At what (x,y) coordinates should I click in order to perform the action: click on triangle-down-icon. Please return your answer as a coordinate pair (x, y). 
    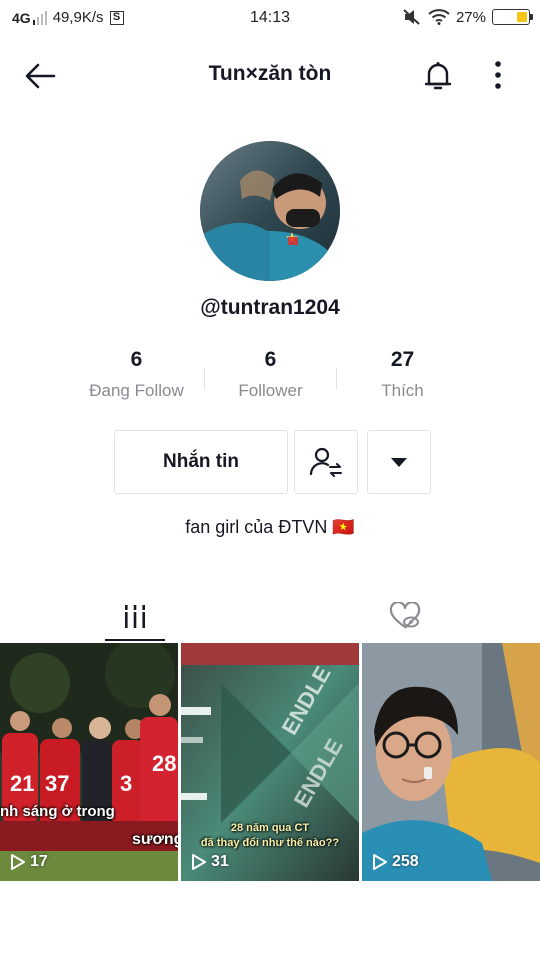
    Looking at the image, I should click on (399, 462).